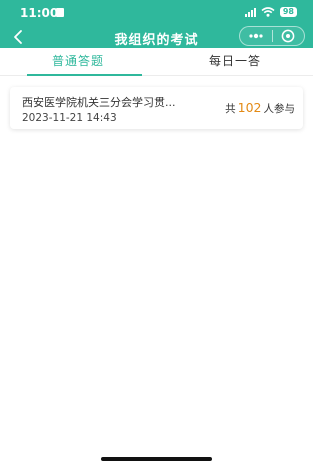 The height and width of the screenshot is (466, 320). What do you see at coordinates (230, 109) in the screenshot?
I see `participant-prefix: 共` at bounding box center [230, 109].